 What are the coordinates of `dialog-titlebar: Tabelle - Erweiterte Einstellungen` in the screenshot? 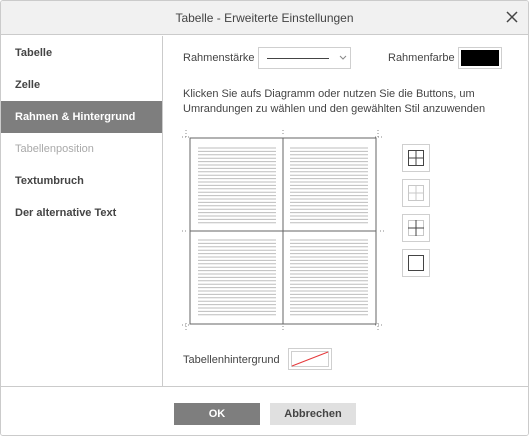 It's located at (264, 18).